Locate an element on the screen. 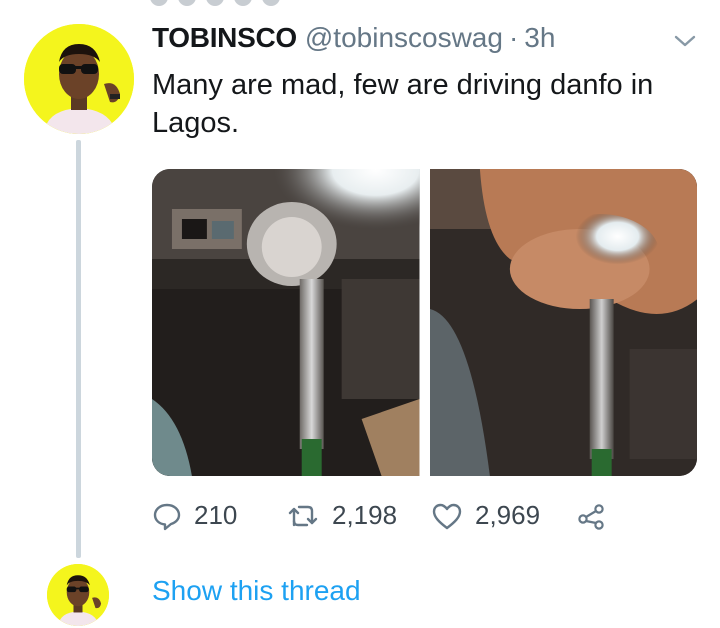 The image size is (720, 628). avatar-image is located at coordinates (79, 79).